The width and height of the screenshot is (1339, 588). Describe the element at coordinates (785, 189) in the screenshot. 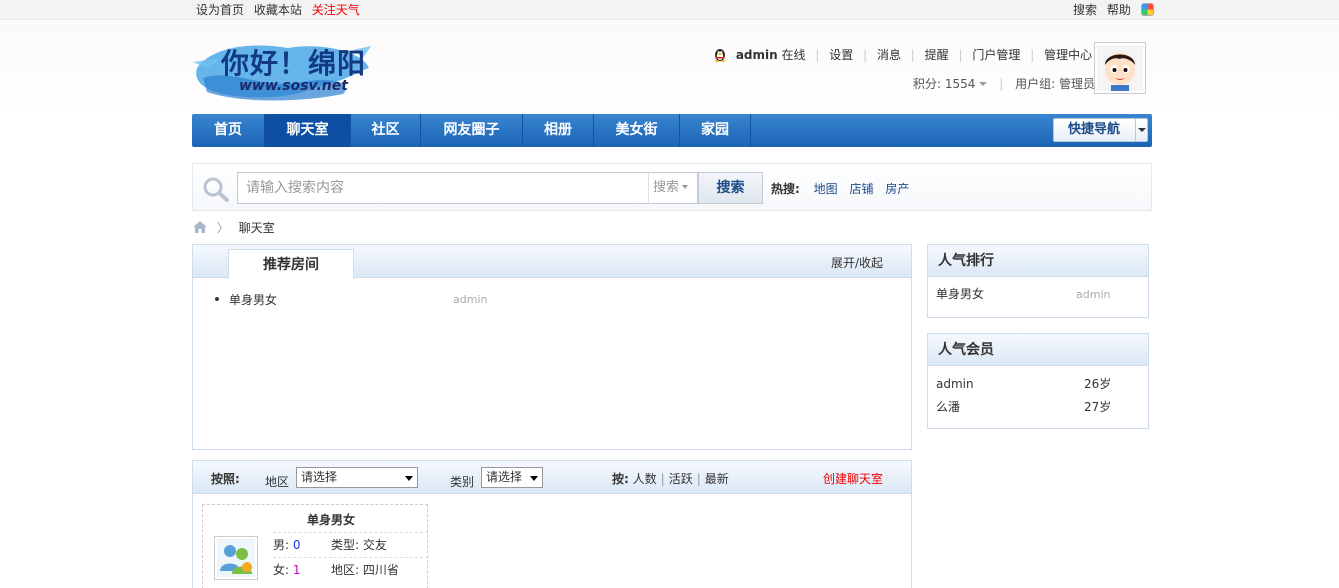

I see `hot-search-label: 热搜:` at that location.